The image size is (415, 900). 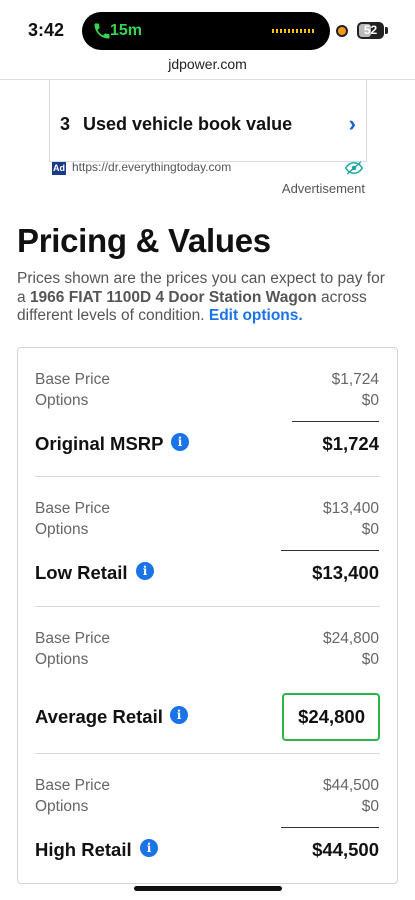 What do you see at coordinates (59, 168) in the screenshot?
I see `ad-tag: Ad` at bounding box center [59, 168].